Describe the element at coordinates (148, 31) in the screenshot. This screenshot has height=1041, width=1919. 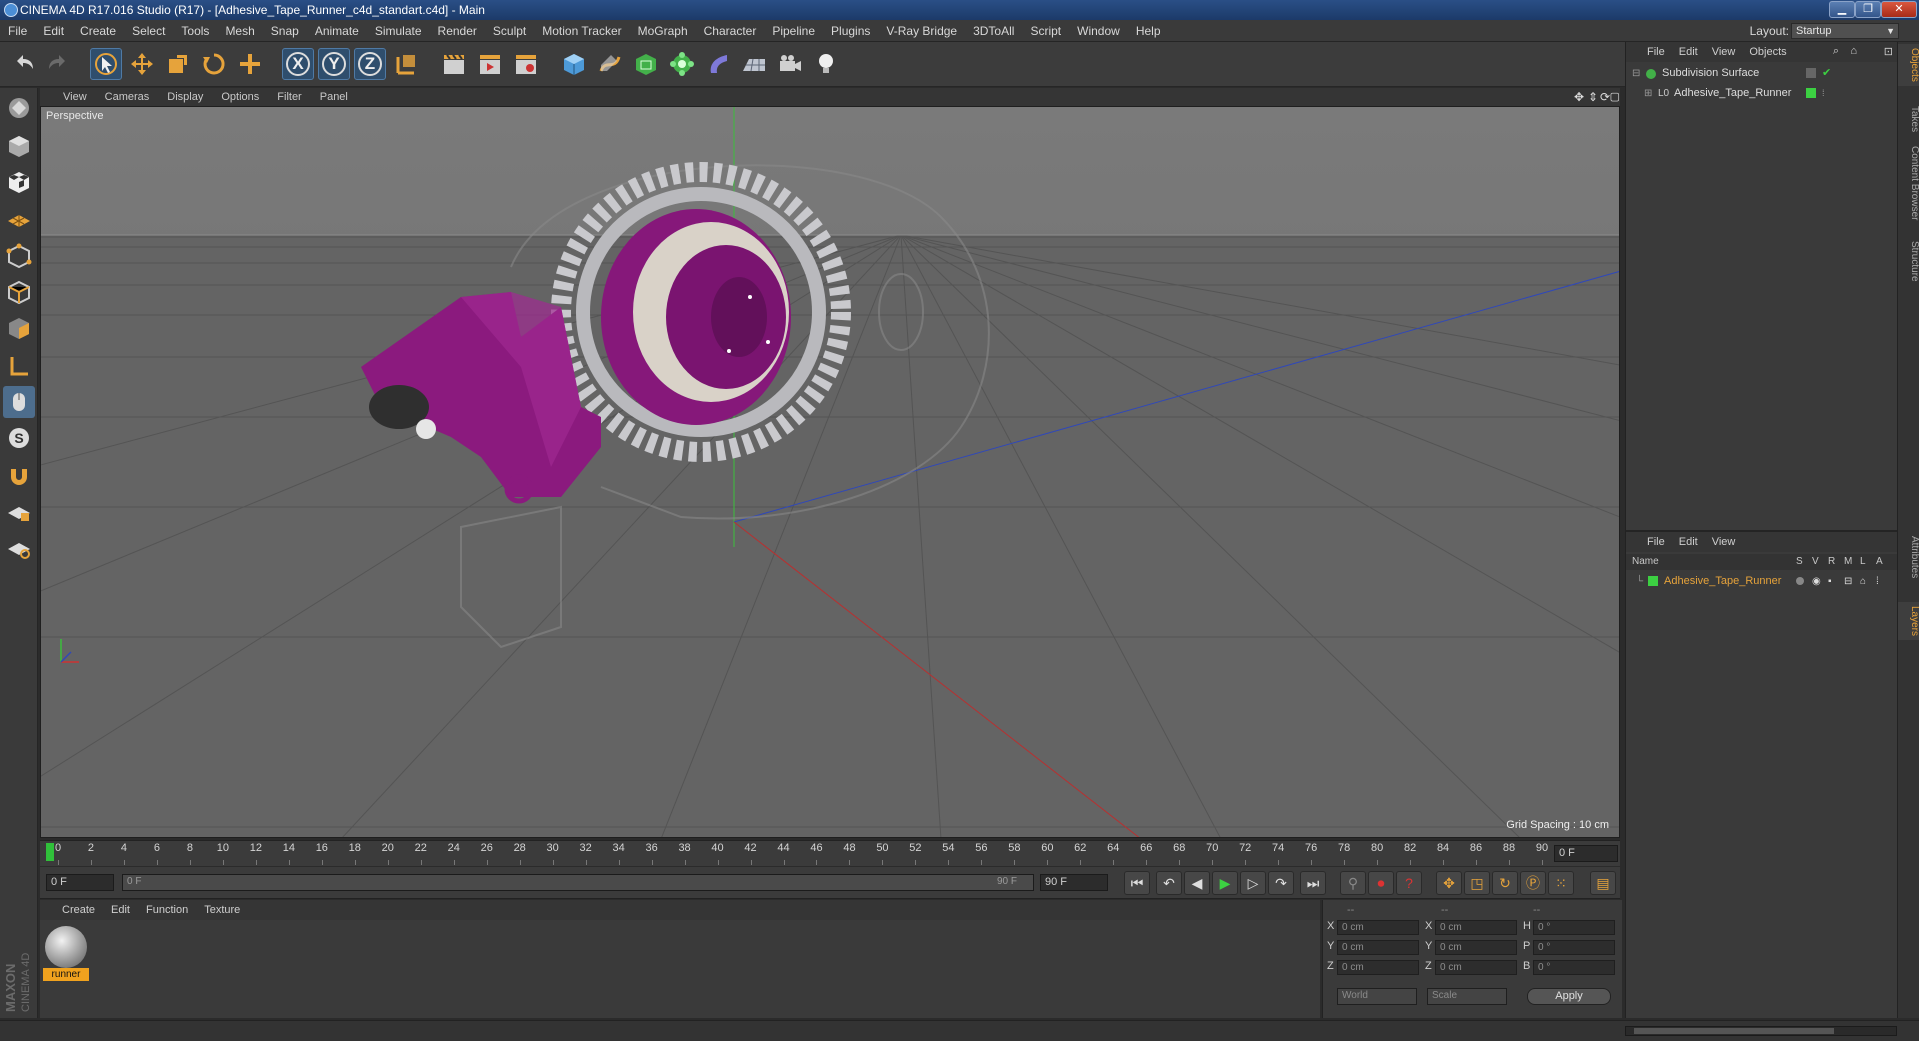
I see `menu-select: Select` at that location.